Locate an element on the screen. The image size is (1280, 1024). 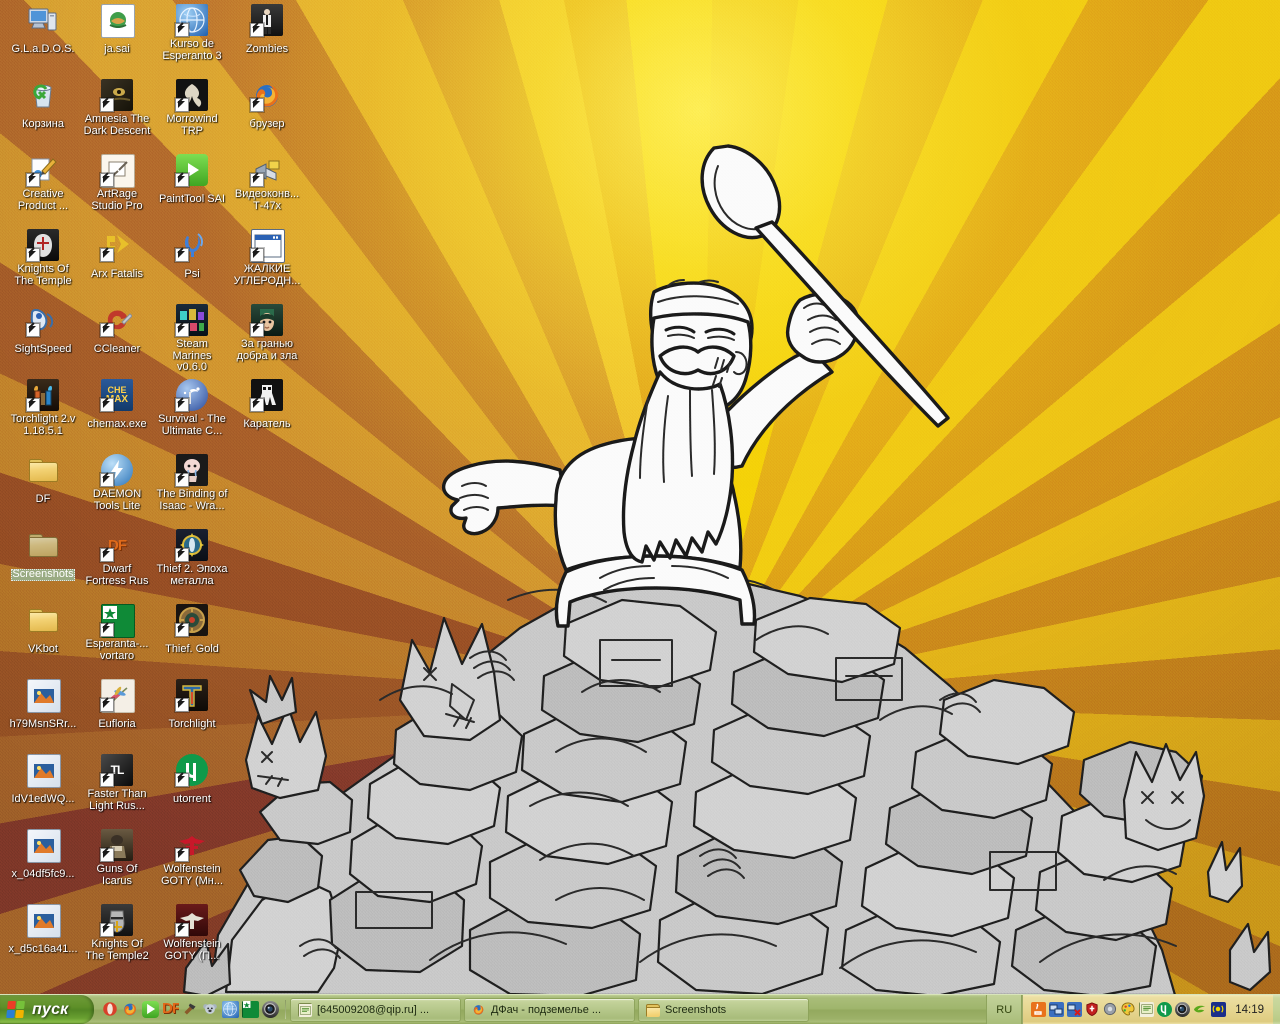
desktop-icon-steam-marines-v0-6-0: Steam Marines v0.6.0 is located at coordinates (192, 339).